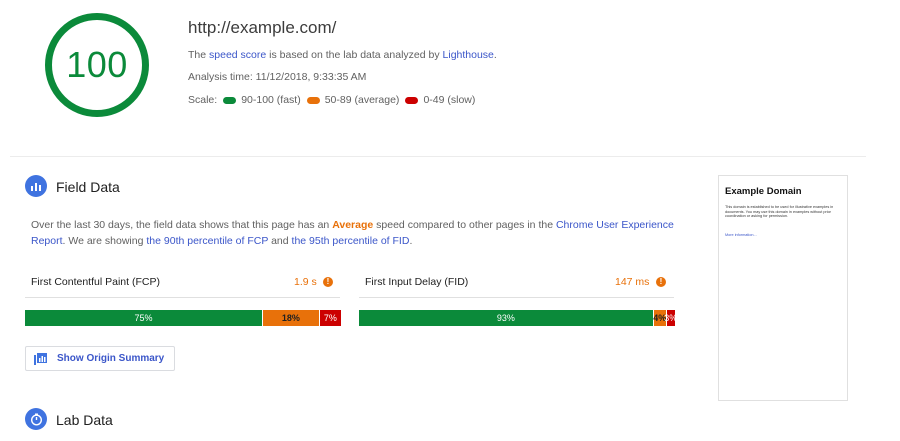 The image size is (900, 441). I want to click on fid-label: First Input Delay (FID), so click(417, 282).